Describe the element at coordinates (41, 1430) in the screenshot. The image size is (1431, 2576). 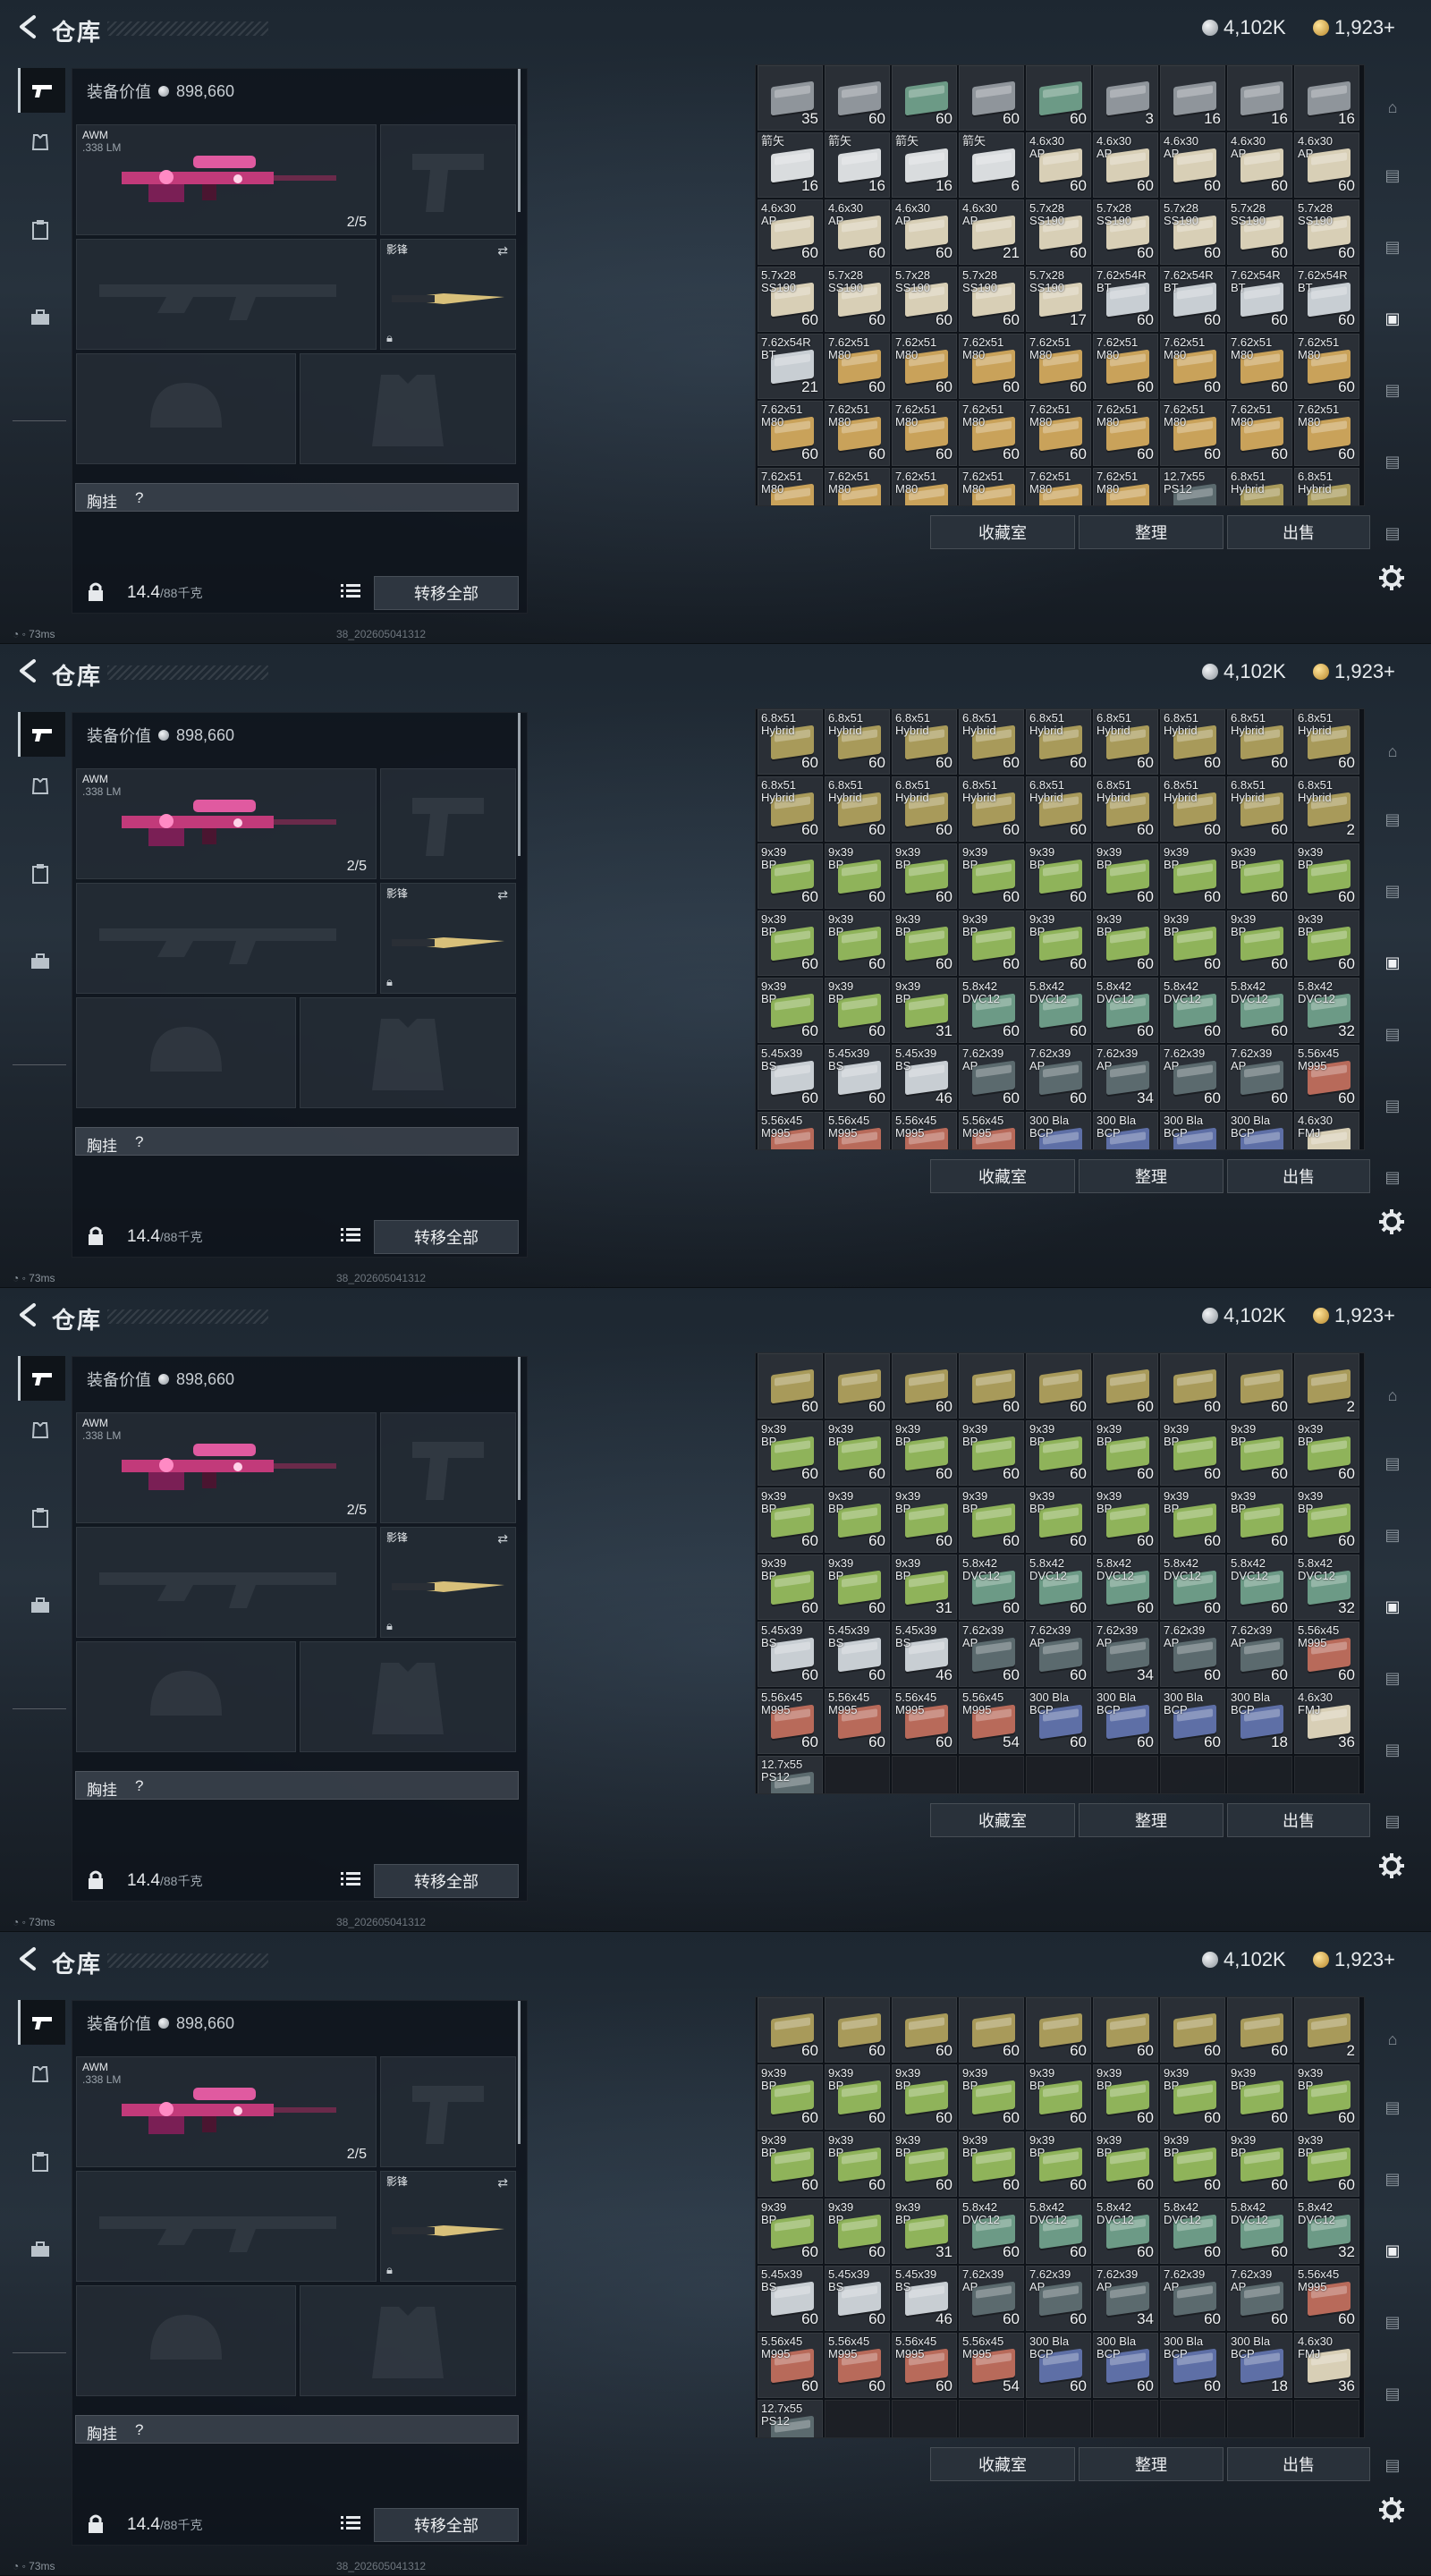
I see `nav-armor-tab` at that location.